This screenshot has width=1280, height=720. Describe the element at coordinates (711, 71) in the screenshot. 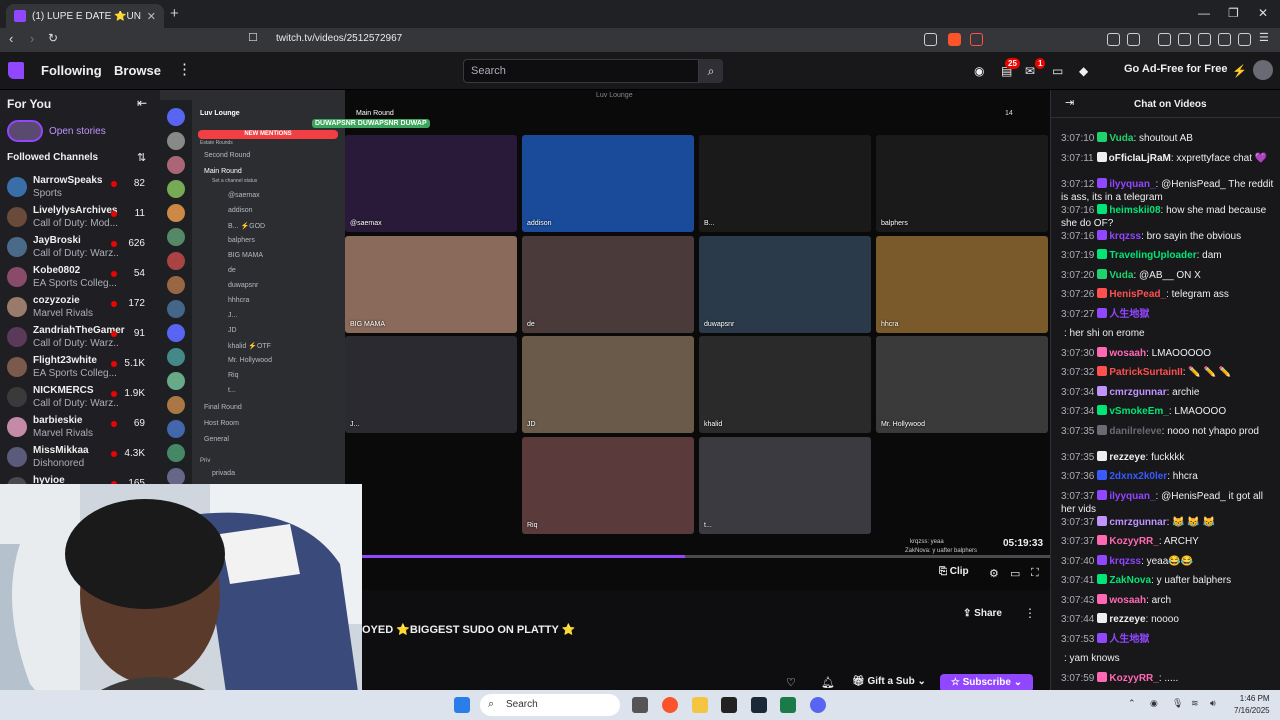

I see `search-icon: ⌕` at that location.